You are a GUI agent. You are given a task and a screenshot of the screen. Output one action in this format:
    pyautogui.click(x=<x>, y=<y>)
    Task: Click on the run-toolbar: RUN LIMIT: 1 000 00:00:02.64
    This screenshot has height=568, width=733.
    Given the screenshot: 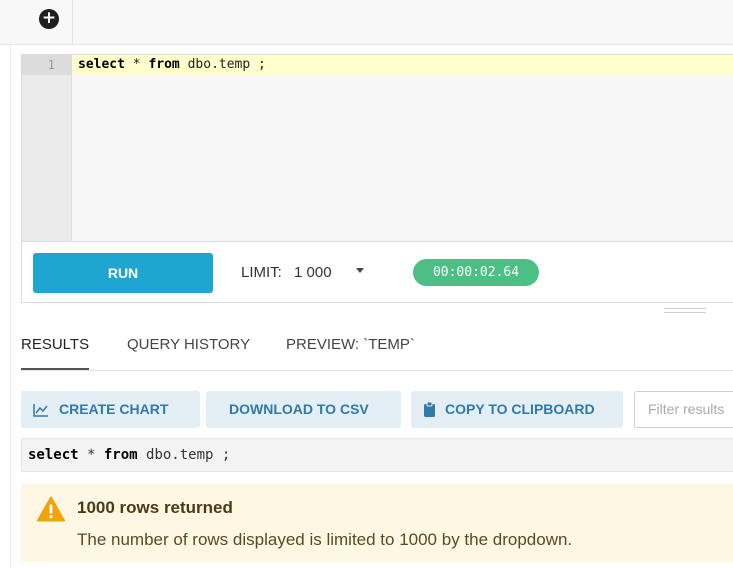 What is the action you would take?
    pyautogui.click(x=377, y=272)
    